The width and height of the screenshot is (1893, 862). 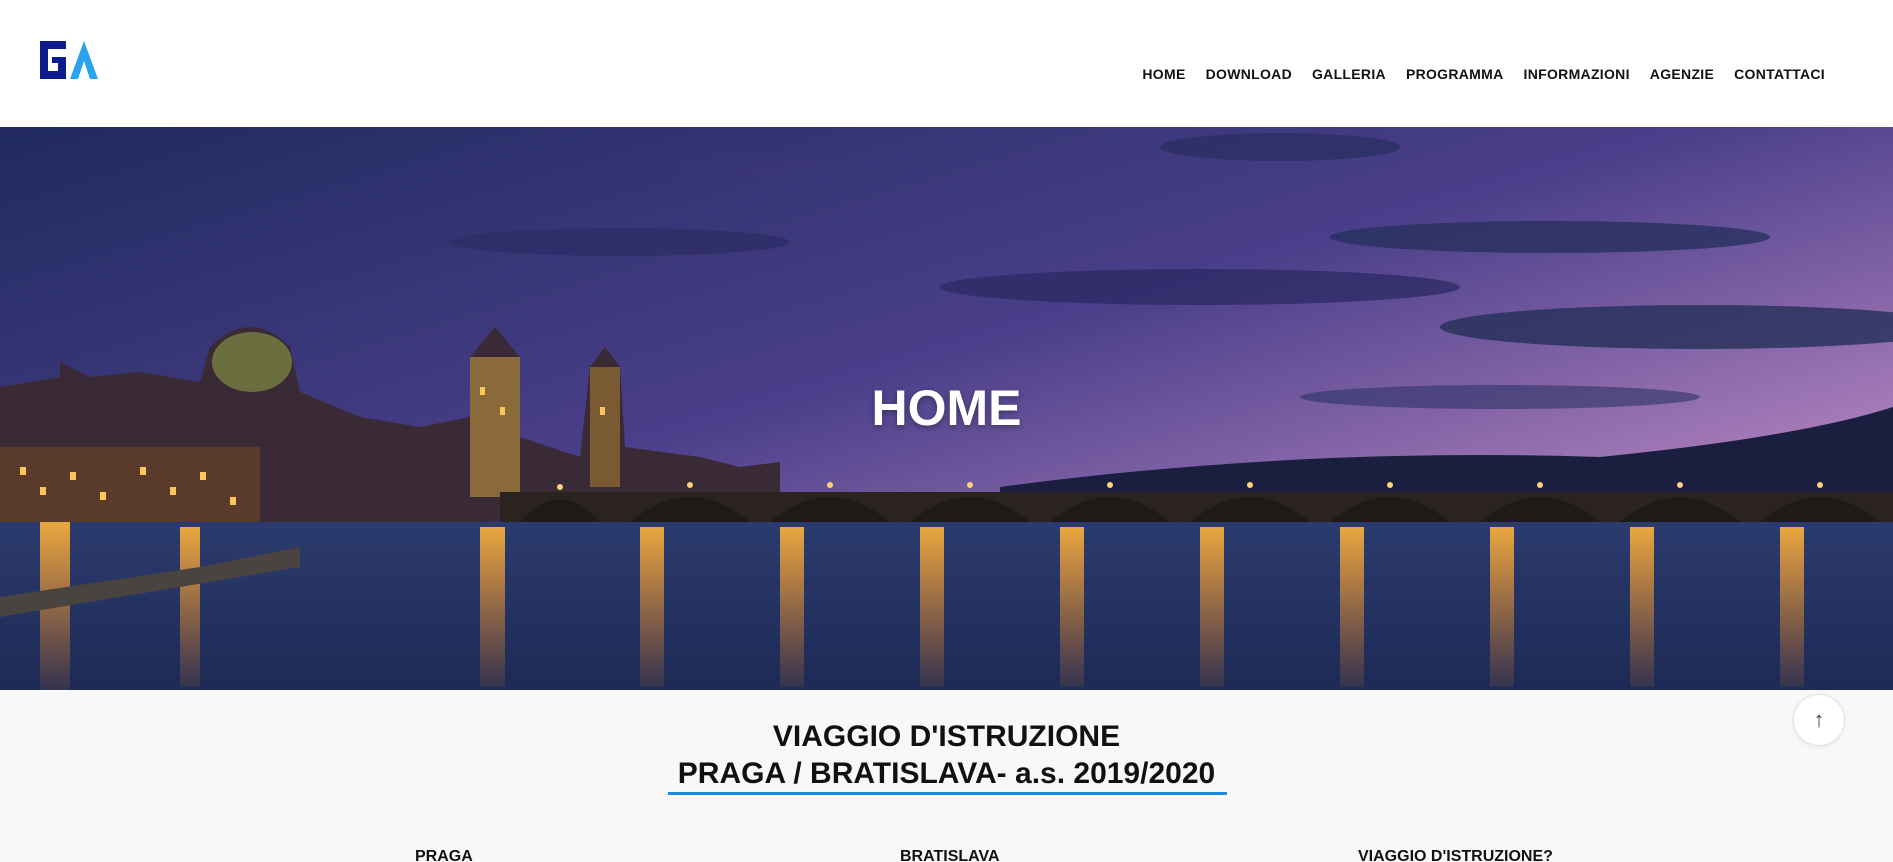 I want to click on title-underline, so click(x=947, y=793).